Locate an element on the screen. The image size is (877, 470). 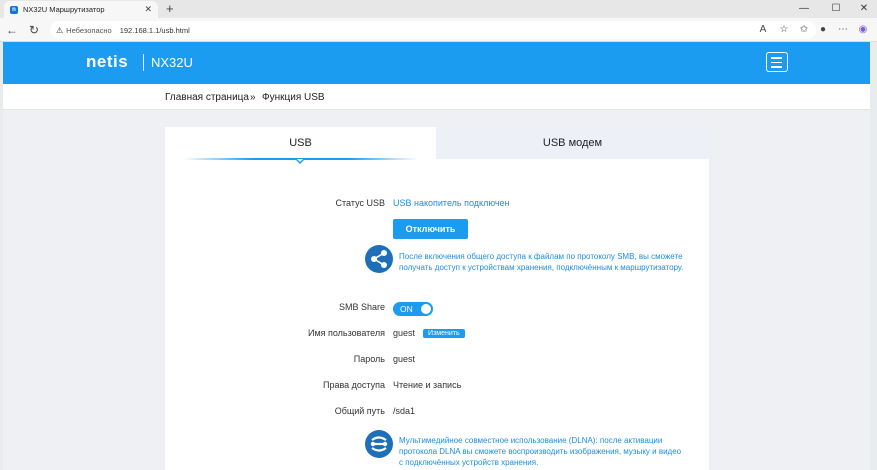
share-icon is located at coordinates (379, 259).